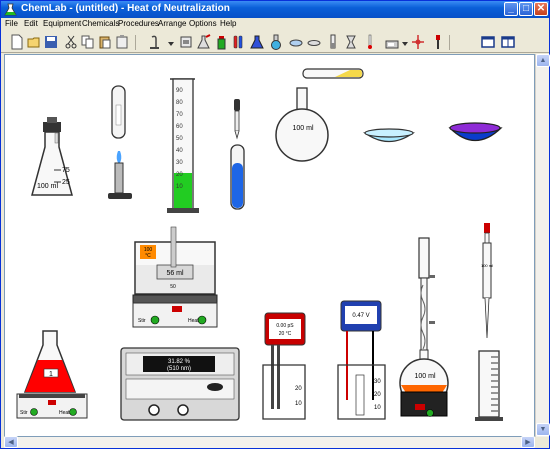 The width and height of the screenshot is (550, 449). I want to click on burner-options-icon, so click(171, 42).